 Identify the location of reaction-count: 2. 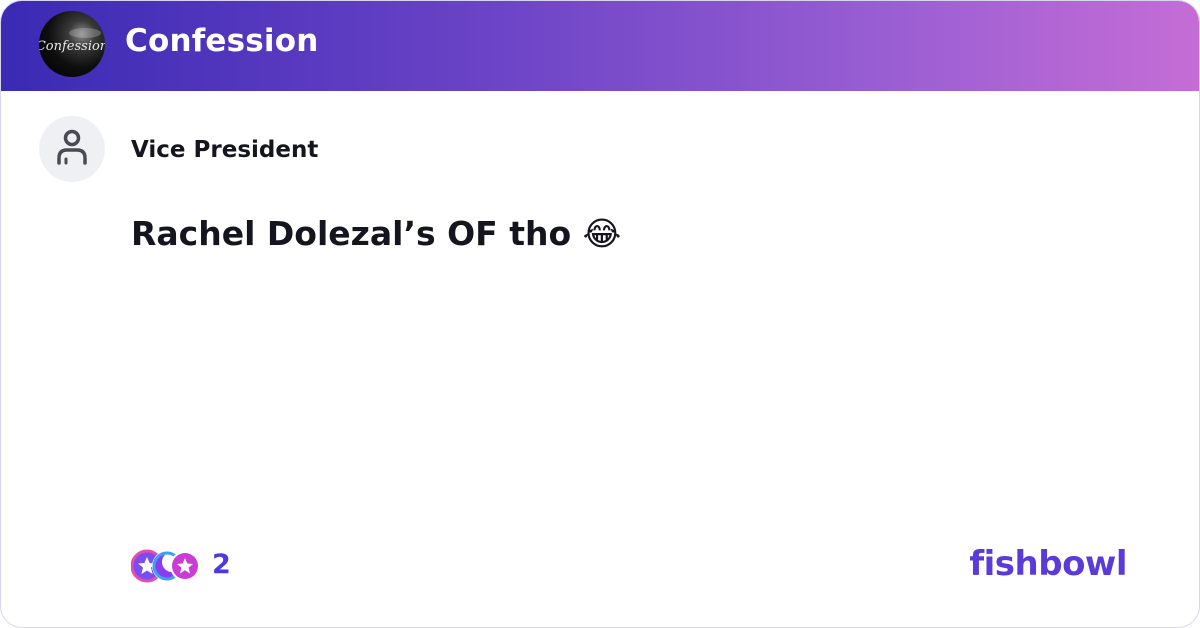
(221, 564).